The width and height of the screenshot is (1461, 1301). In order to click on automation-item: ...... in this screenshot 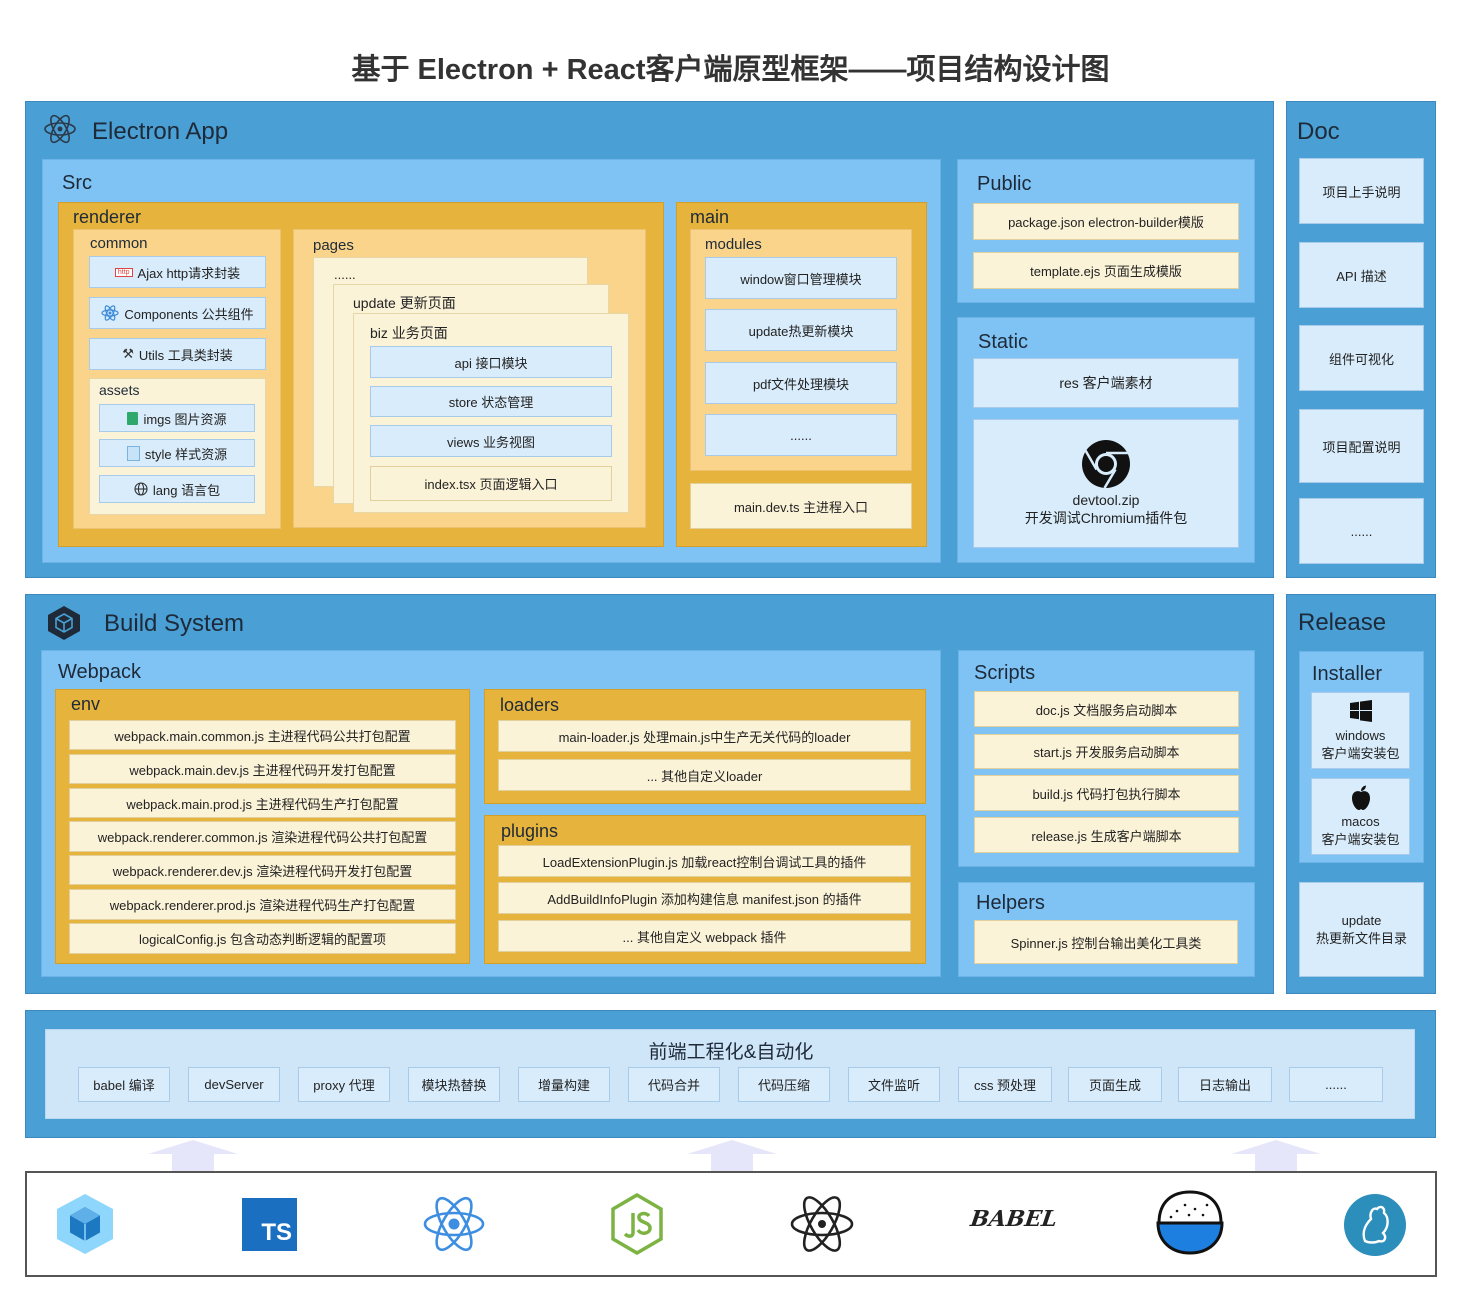, I will do `click(1336, 1084)`.